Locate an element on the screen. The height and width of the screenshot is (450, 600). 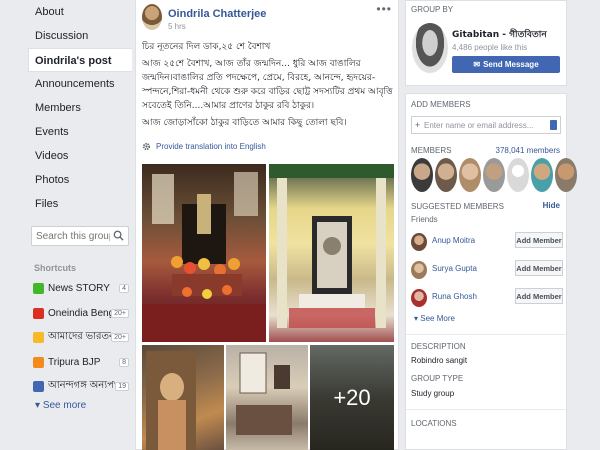
member-avatars is located at coordinates (494, 175).